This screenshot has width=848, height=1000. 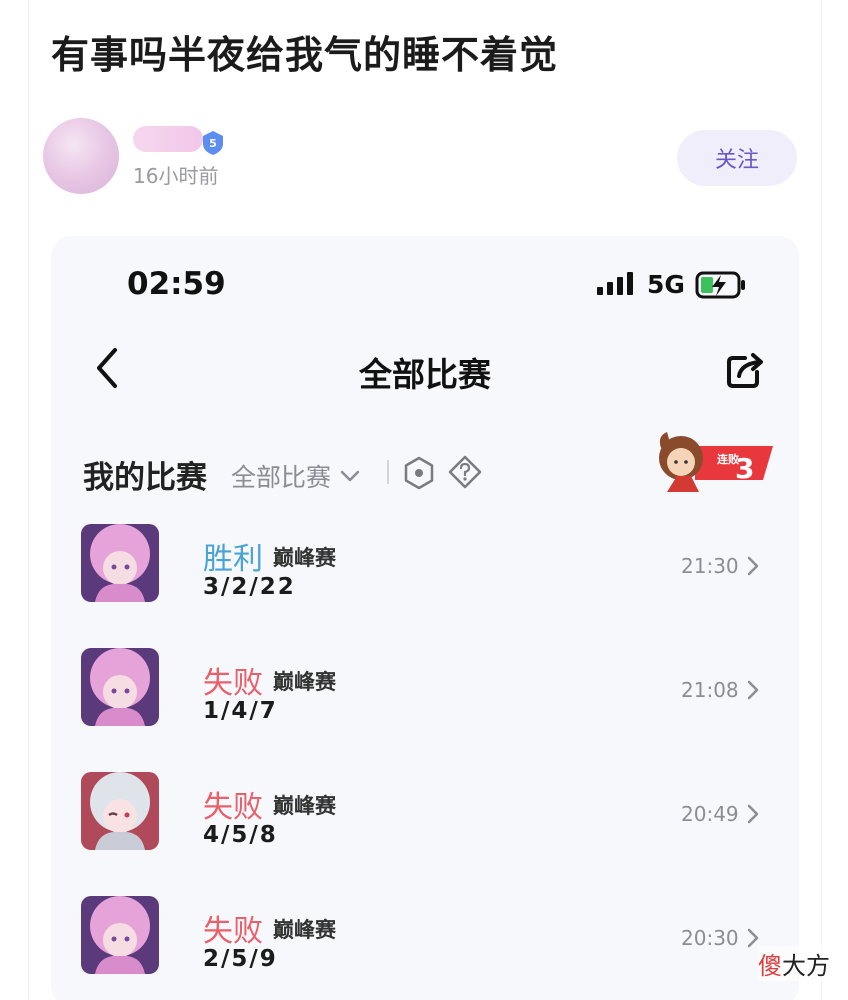 I want to click on match-row: 失败 巅峰赛 4/5/8 20:49, so click(x=425, y=822).